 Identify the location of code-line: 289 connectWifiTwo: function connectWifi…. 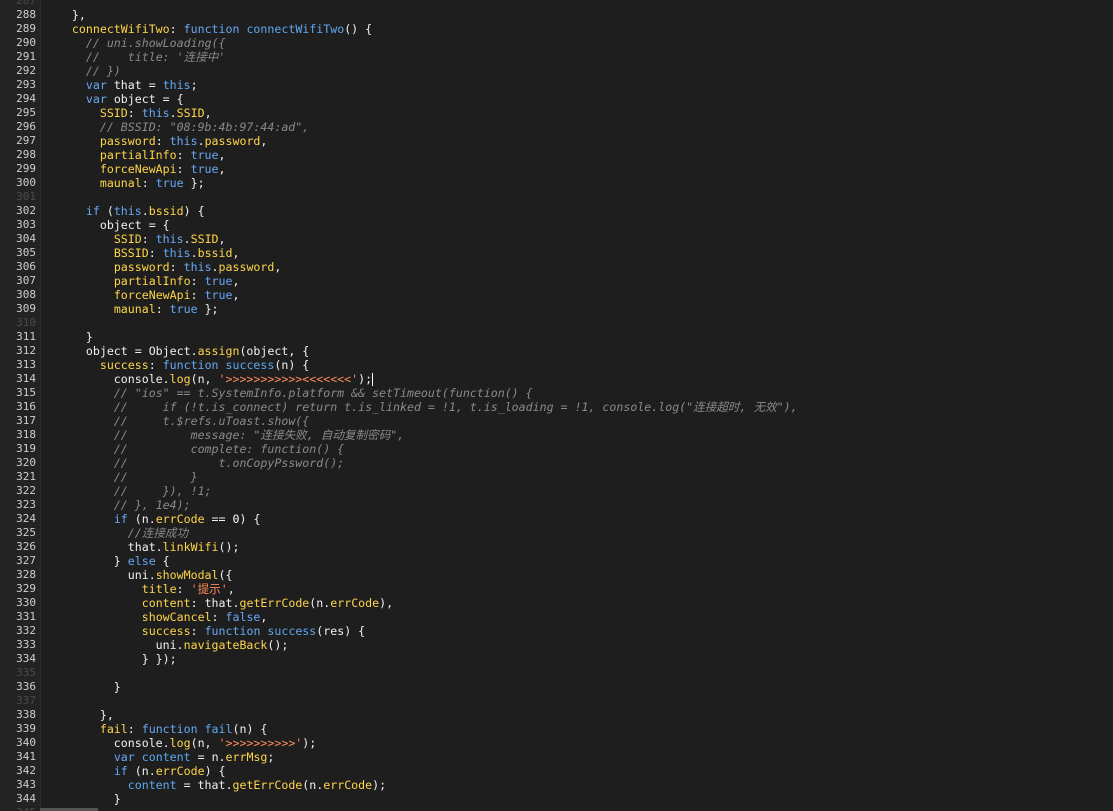
(556, 29).